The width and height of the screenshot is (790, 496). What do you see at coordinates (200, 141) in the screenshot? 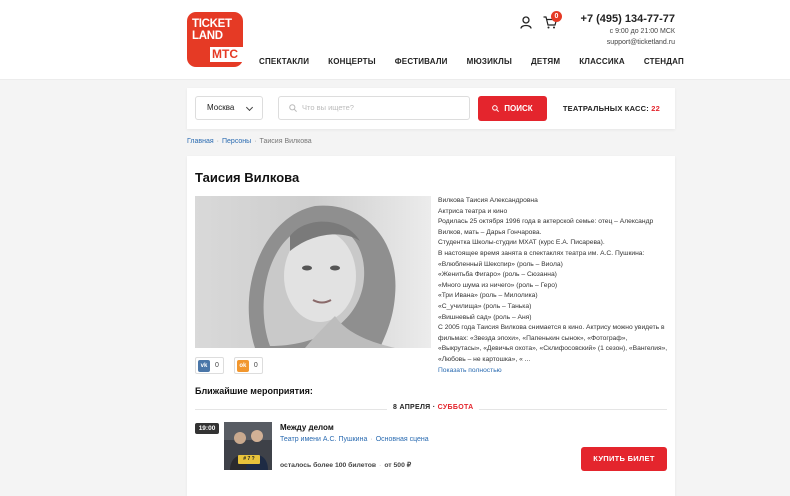
I see `breadcrumb-home: Главная` at bounding box center [200, 141].